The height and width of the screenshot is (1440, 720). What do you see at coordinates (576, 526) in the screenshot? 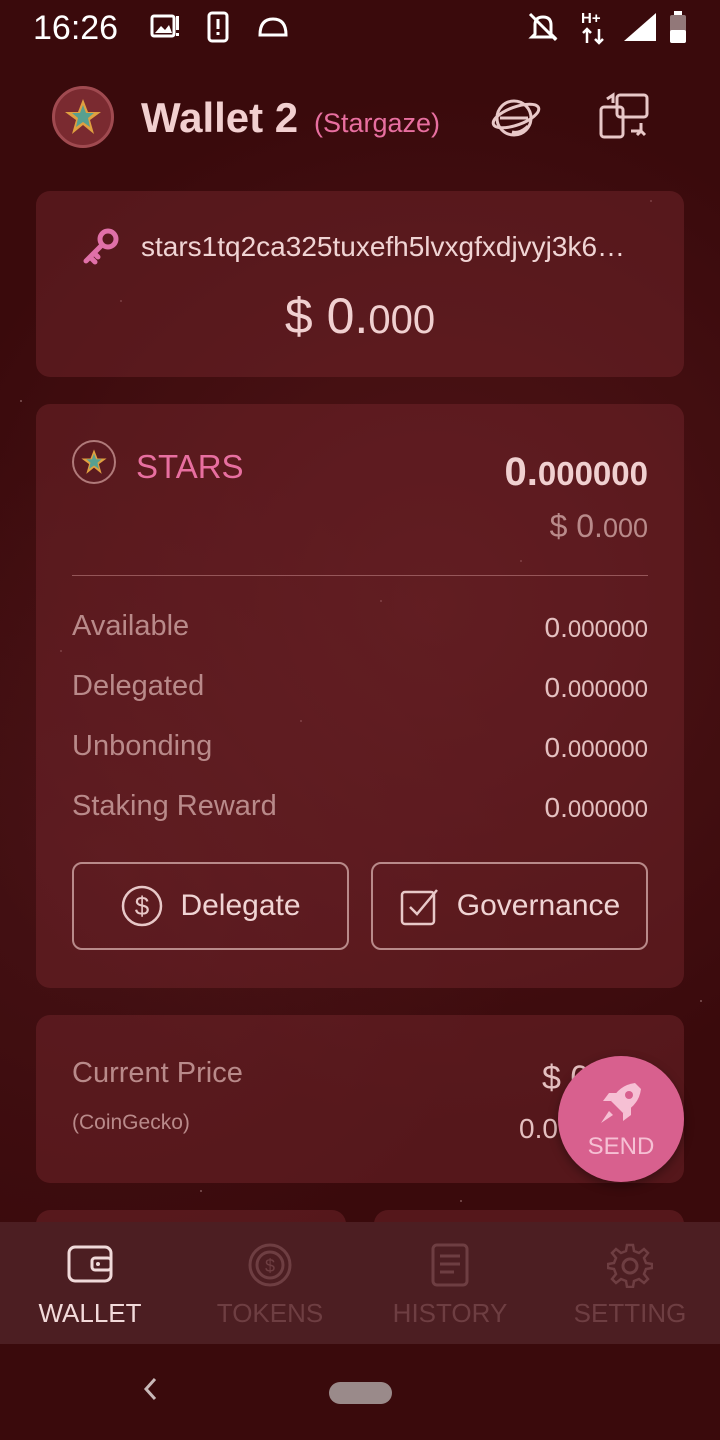
I see `token-usd-int: $ 0.` at bounding box center [576, 526].